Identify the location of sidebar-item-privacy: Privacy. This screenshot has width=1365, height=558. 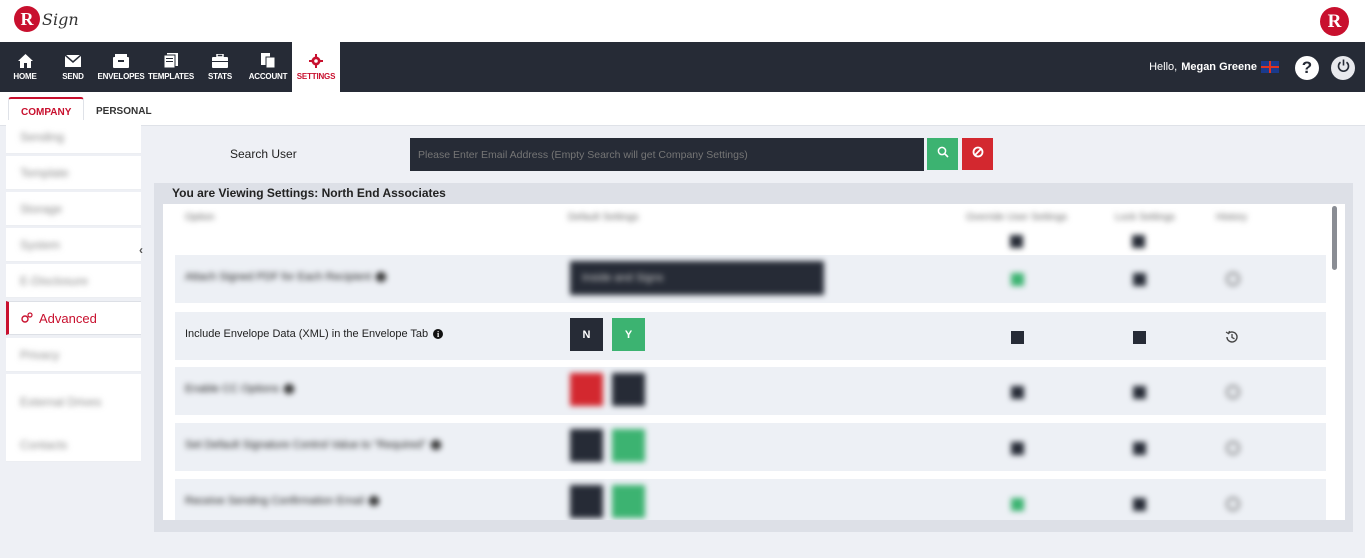
(73, 355).